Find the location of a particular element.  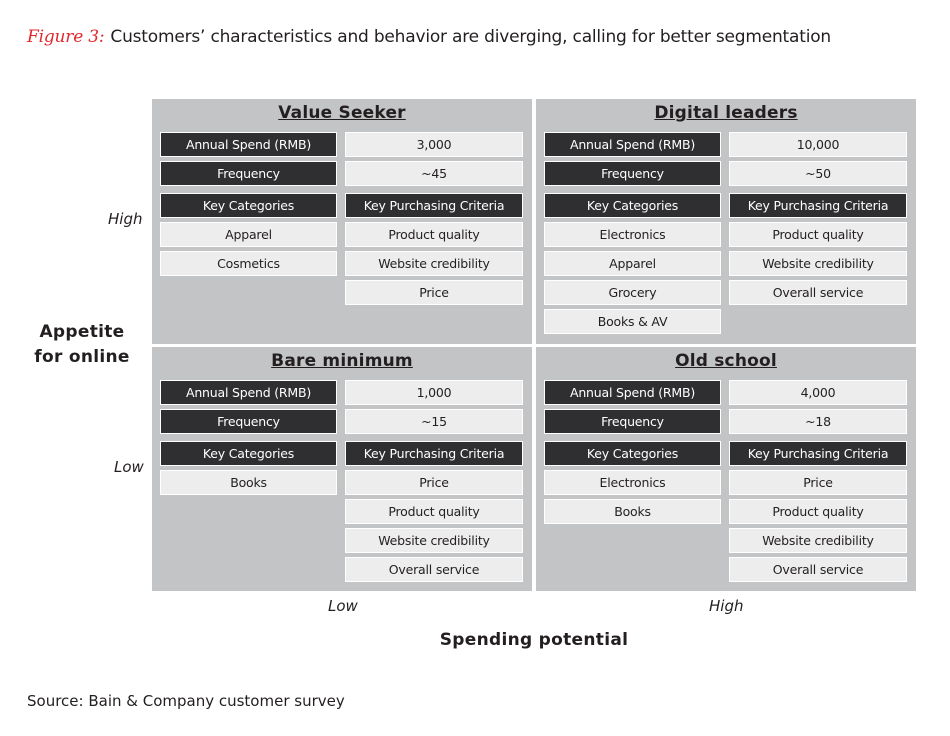

y-axis-title-line1: Appetite is located at coordinates (82, 332).